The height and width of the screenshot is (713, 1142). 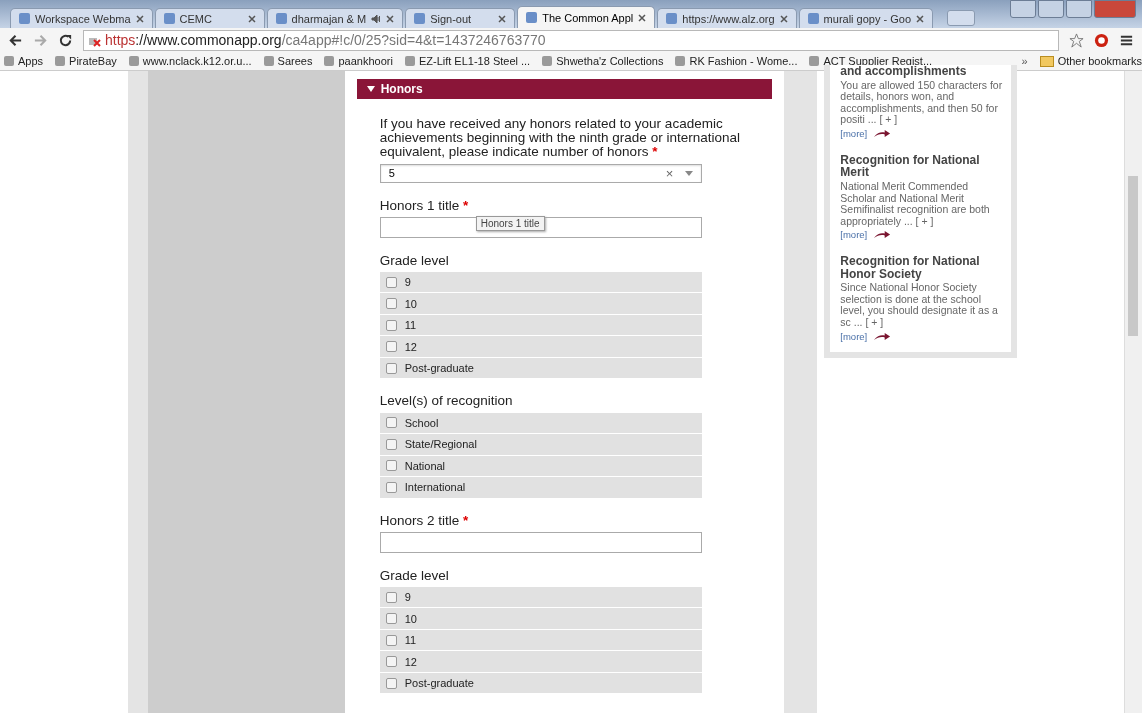 What do you see at coordinates (866, 18) in the screenshot?
I see `browser-tab: murali gopy - Goo` at bounding box center [866, 18].